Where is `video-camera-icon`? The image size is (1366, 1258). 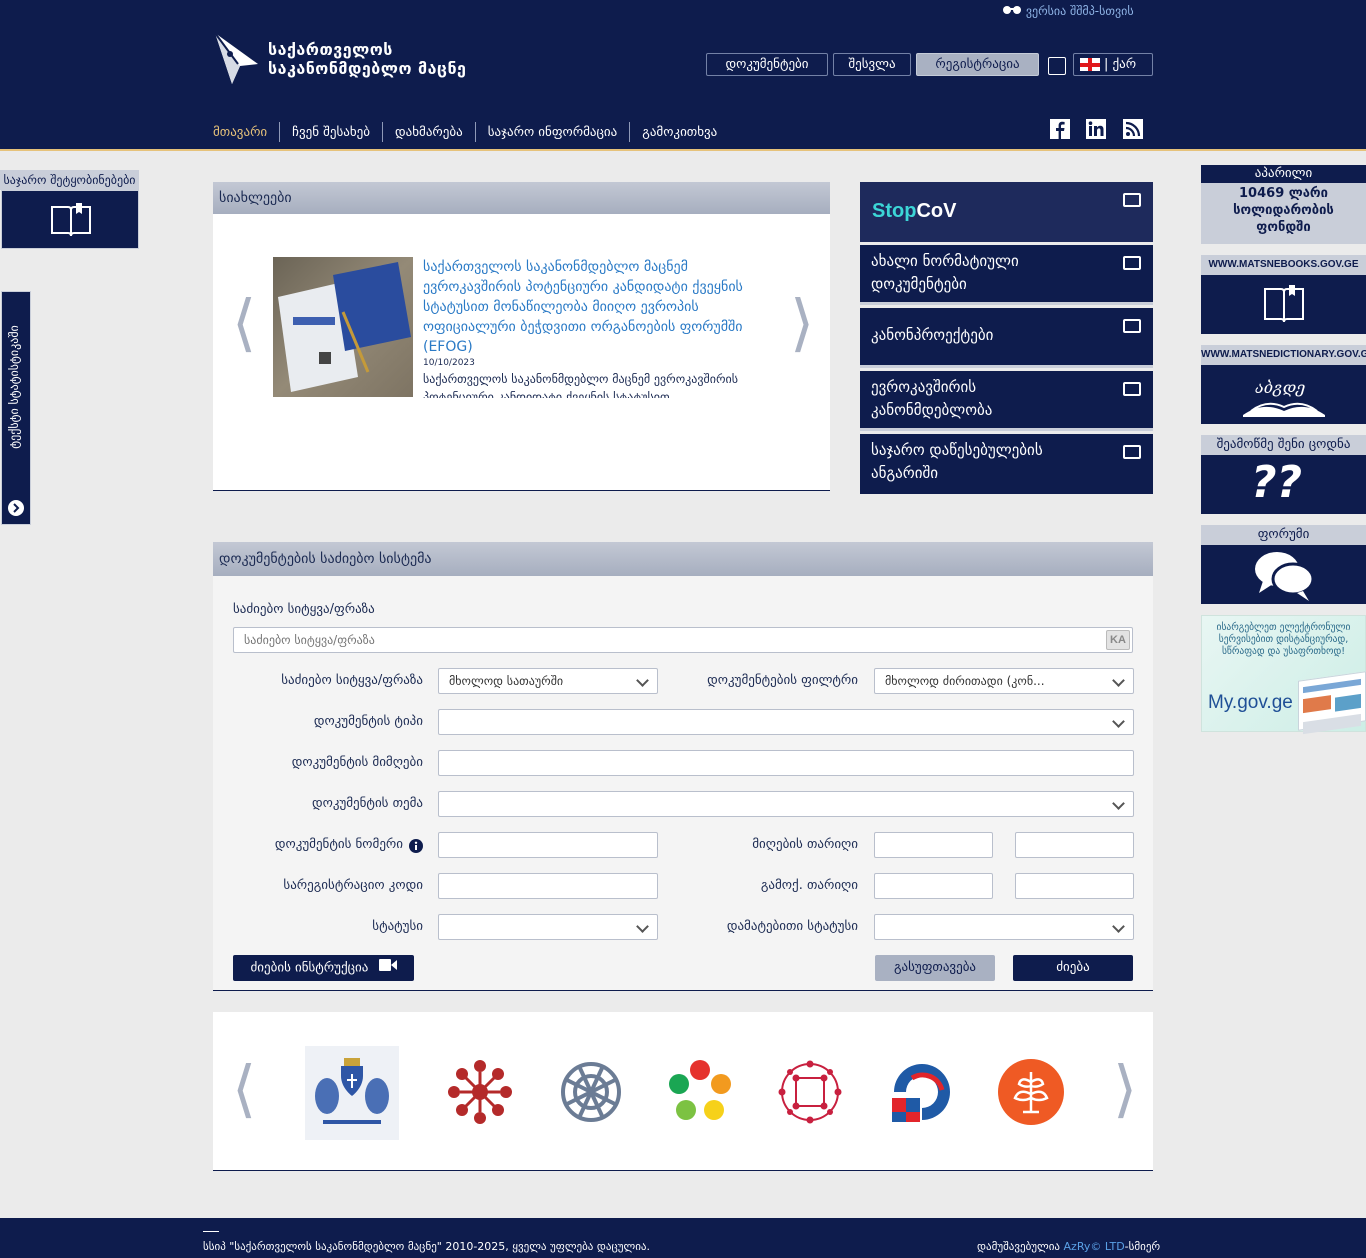
video-camera-icon is located at coordinates (387, 968).